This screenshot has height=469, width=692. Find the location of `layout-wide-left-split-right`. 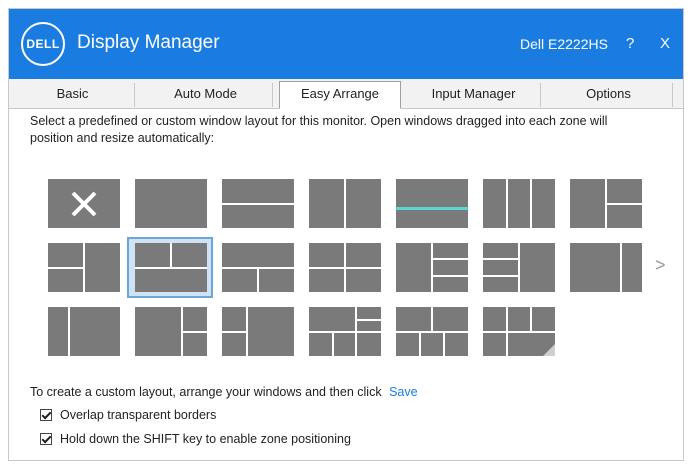

layout-wide-left-split-right is located at coordinates (171, 331).